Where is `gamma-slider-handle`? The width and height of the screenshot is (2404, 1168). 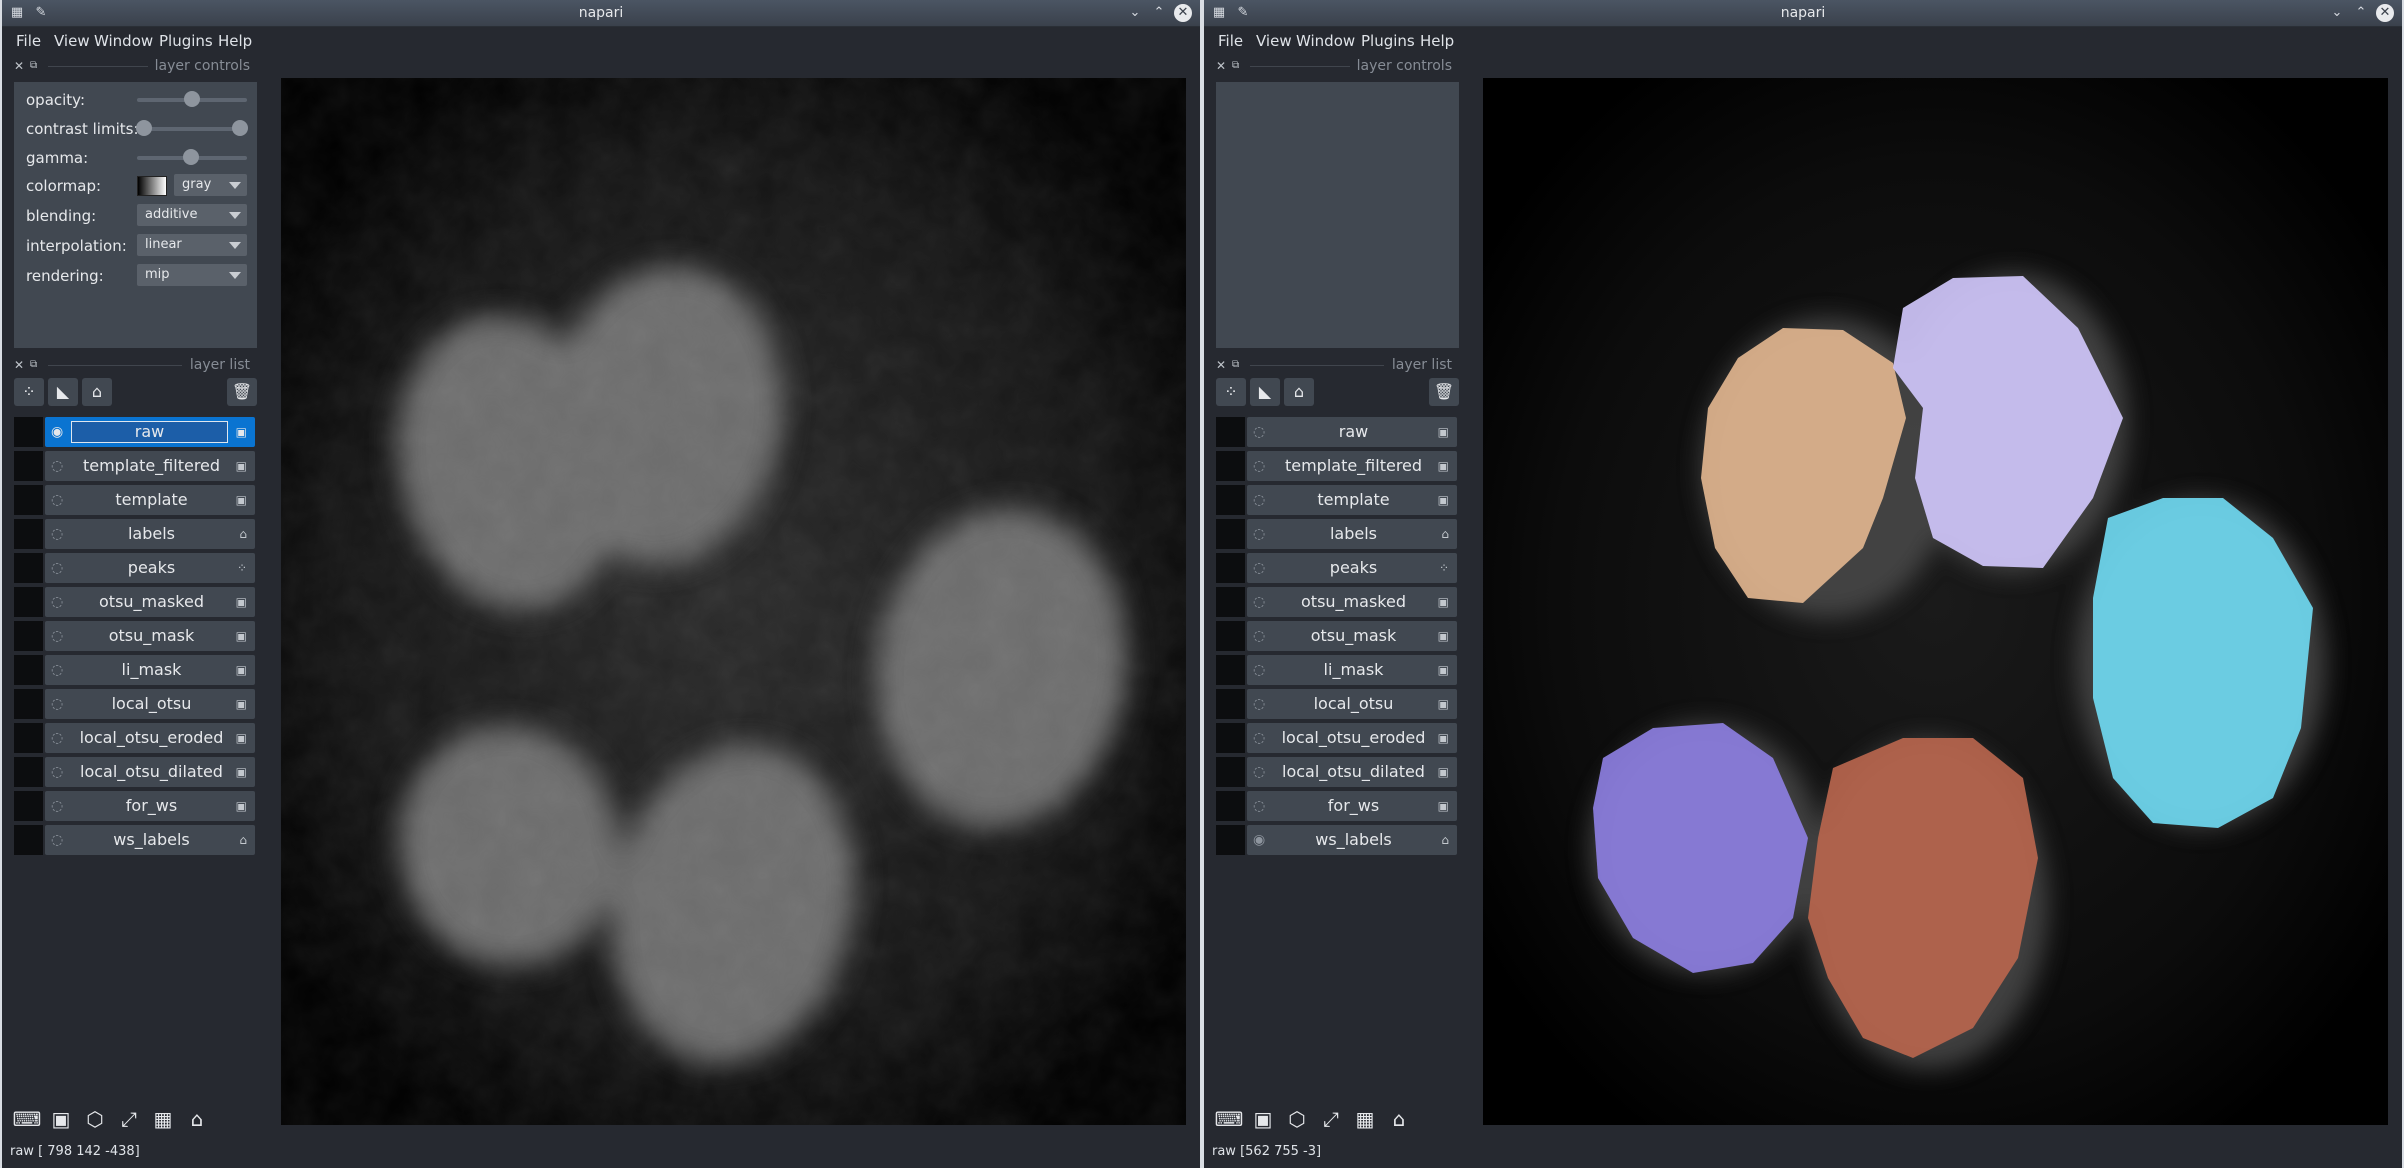
gamma-slider-handle is located at coordinates (190, 157).